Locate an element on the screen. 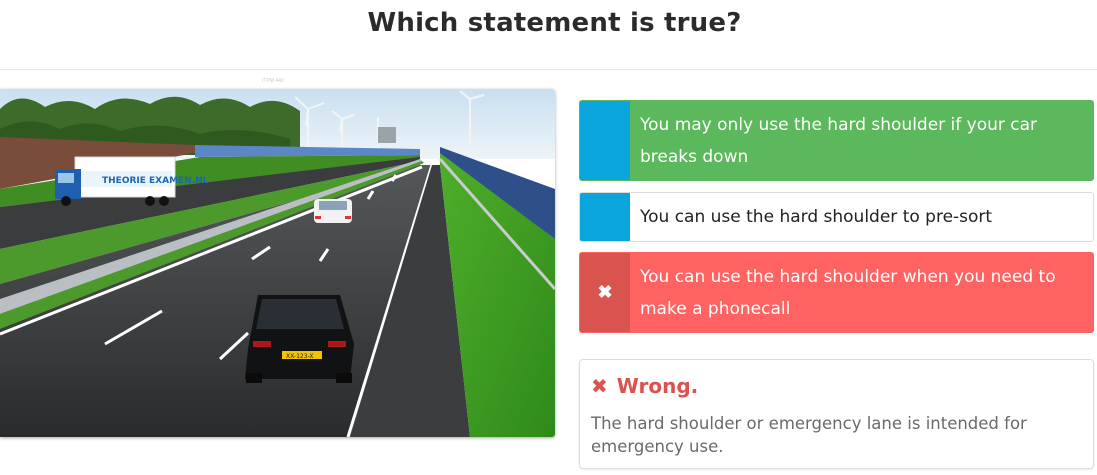 The width and height of the screenshot is (1097, 475). white-car is located at coordinates (333, 211).